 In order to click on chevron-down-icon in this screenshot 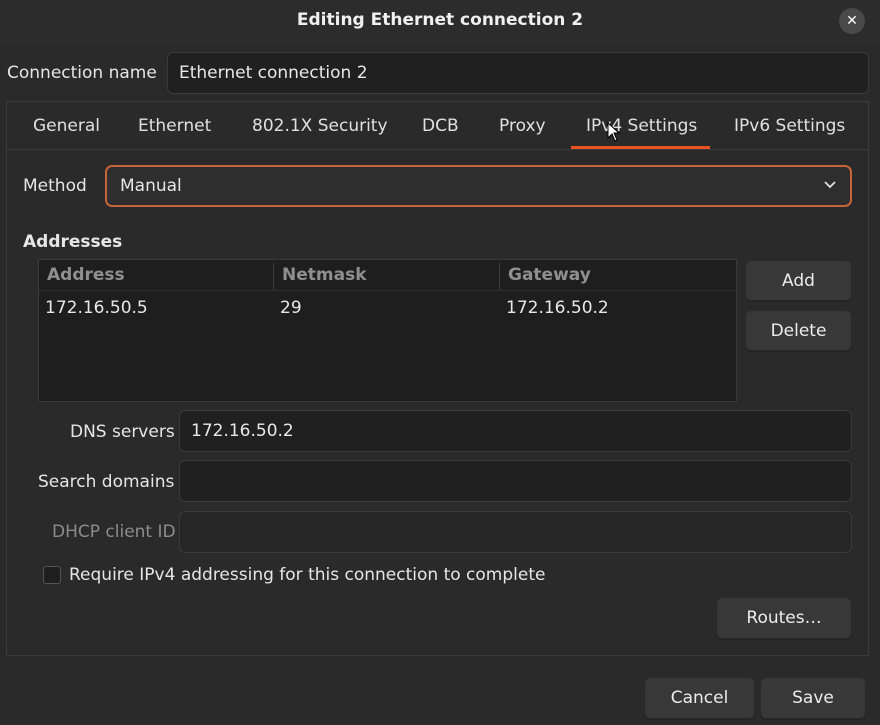, I will do `click(830, 185)`.